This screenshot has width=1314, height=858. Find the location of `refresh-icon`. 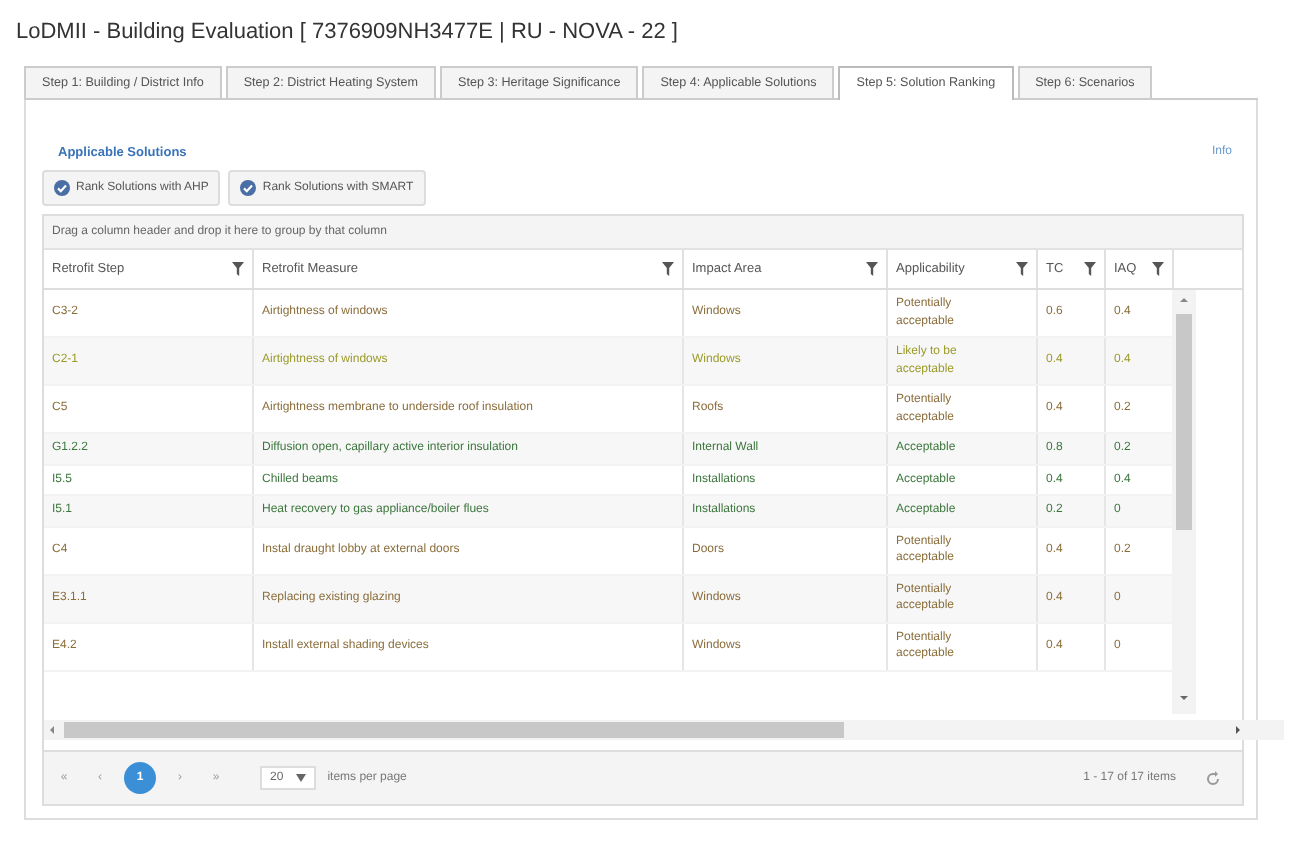

refresh-icon is located at coordinates (1213, 778).